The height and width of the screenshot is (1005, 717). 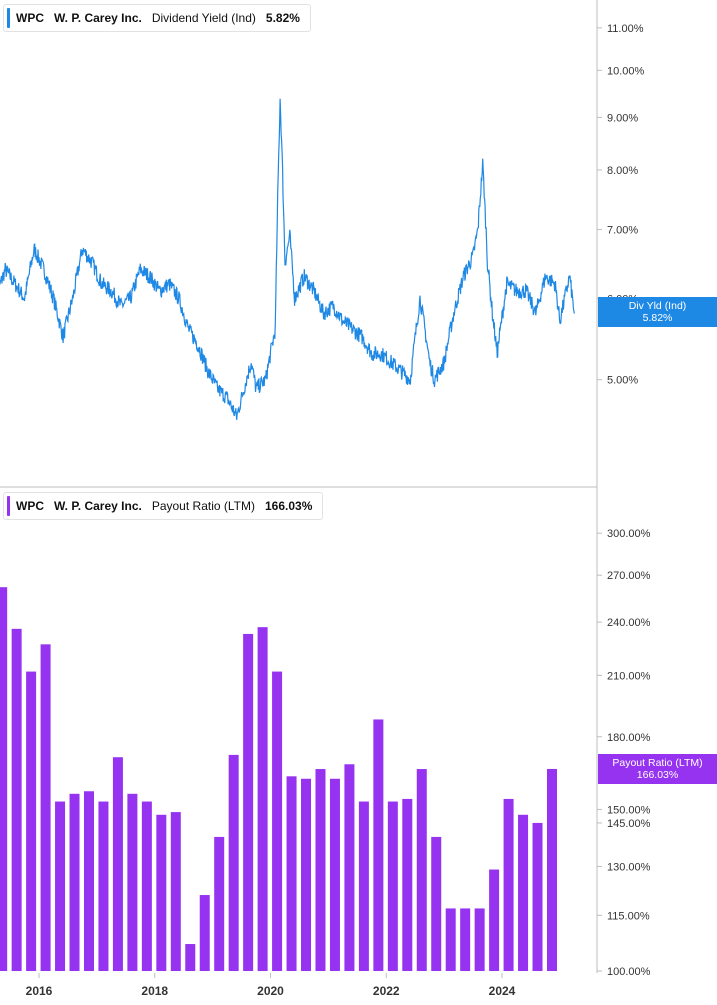 What do you see at coordinates (282, 18) in the screenshot?
I see `legend-value: 5.82%` at bounding box center [282, 18].